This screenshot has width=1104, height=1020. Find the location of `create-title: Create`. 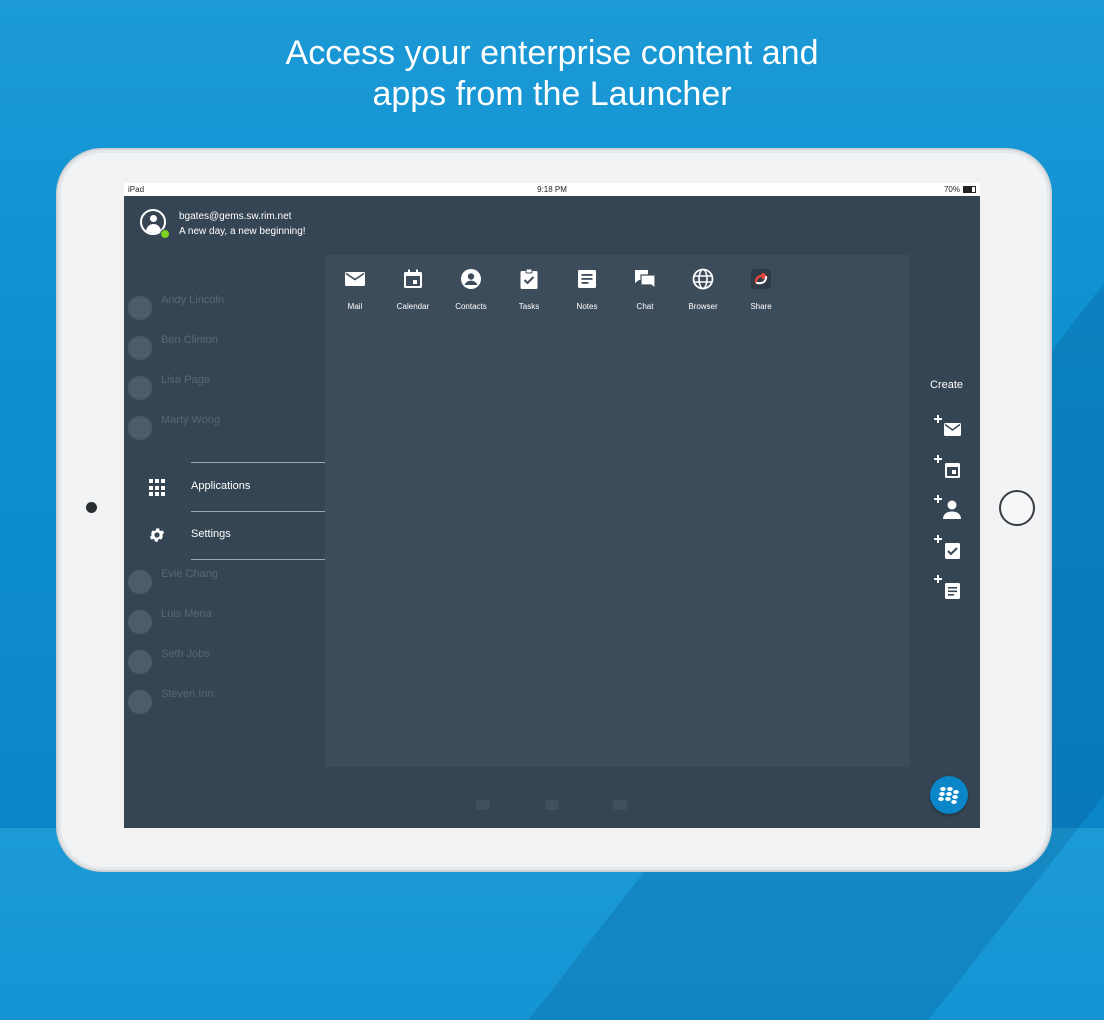

create-title: Create is located at coordinates (947, 385).